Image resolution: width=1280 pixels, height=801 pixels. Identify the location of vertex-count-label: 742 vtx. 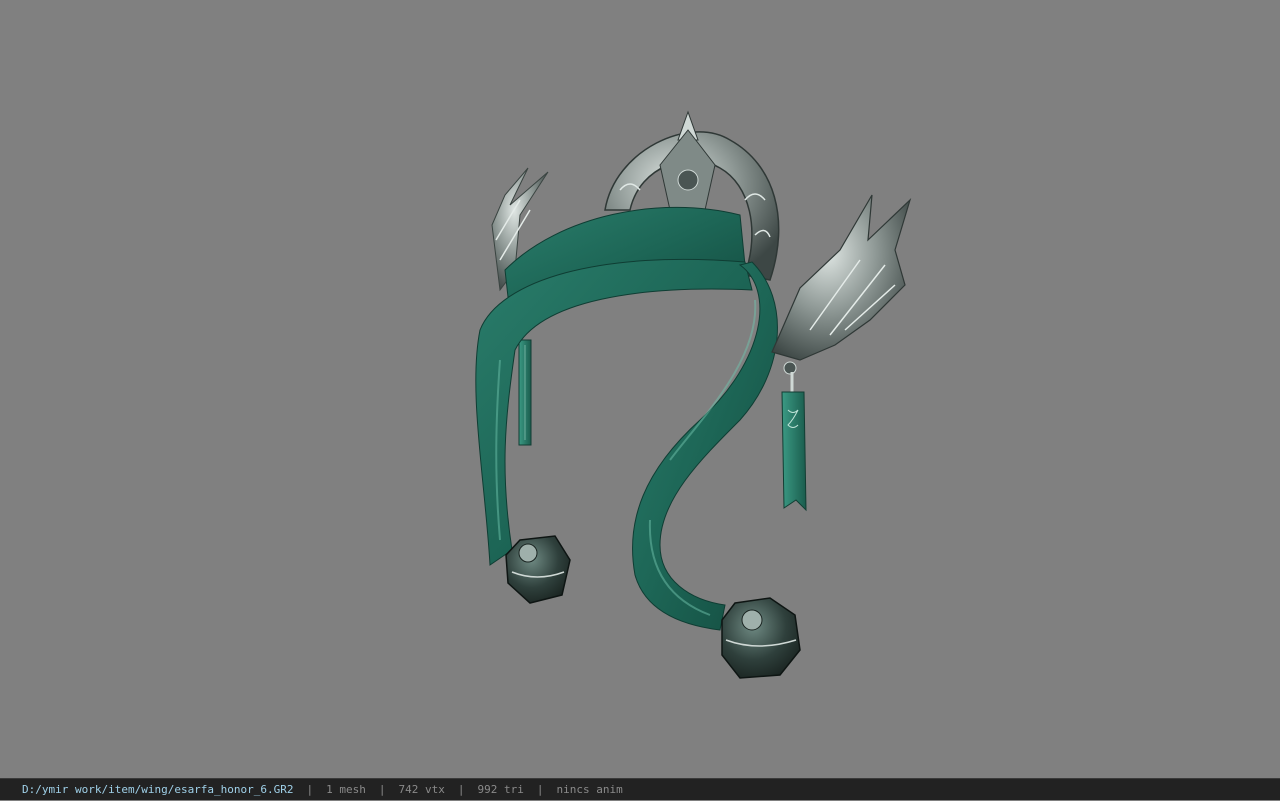
(421, 789).